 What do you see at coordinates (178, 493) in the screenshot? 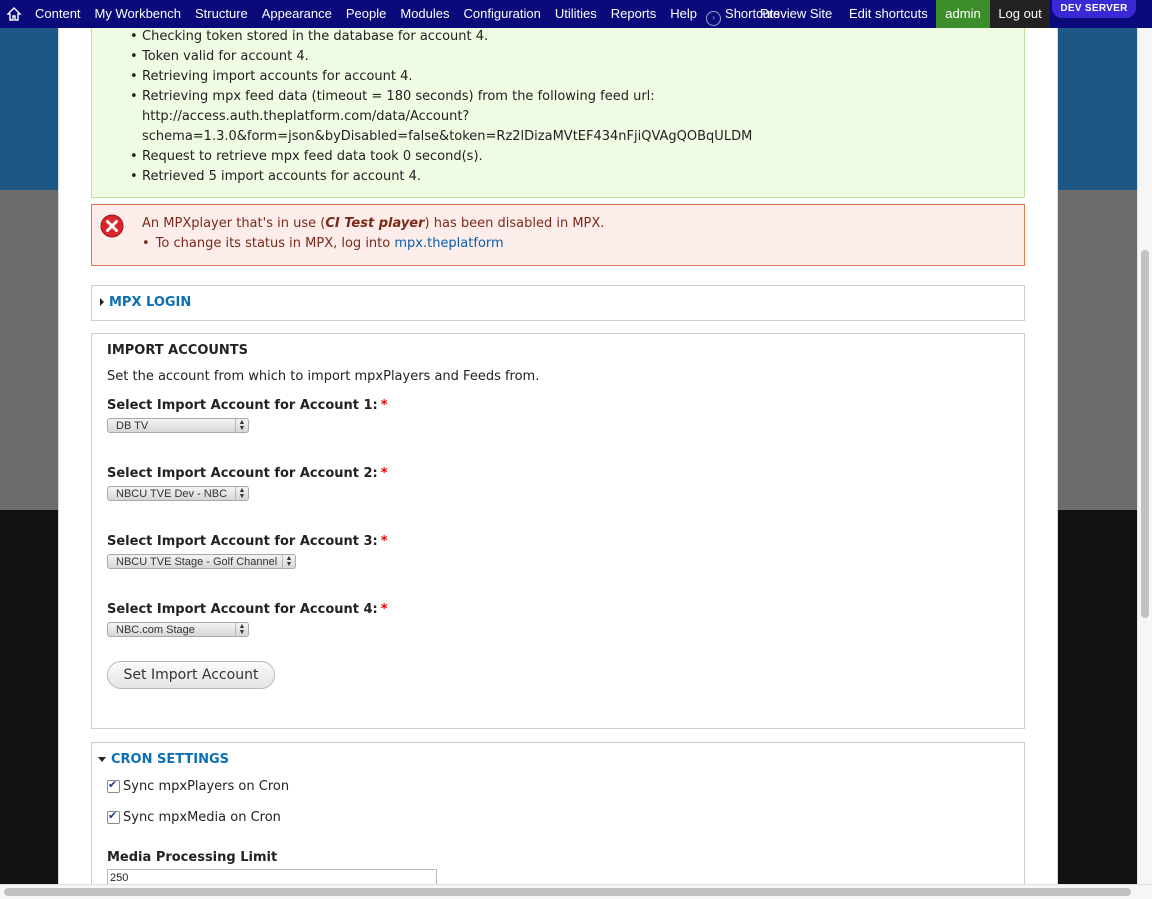
I see `account-2-select: NBCU TVE Dev - NBC ▲ ▼` at bounding box center [178, 493].